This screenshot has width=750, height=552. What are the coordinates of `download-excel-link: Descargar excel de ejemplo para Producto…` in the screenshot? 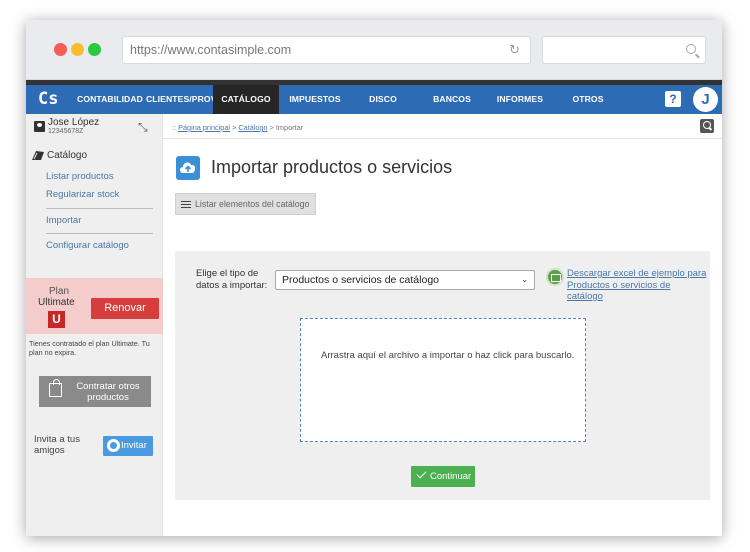 It's located at (637, 285).